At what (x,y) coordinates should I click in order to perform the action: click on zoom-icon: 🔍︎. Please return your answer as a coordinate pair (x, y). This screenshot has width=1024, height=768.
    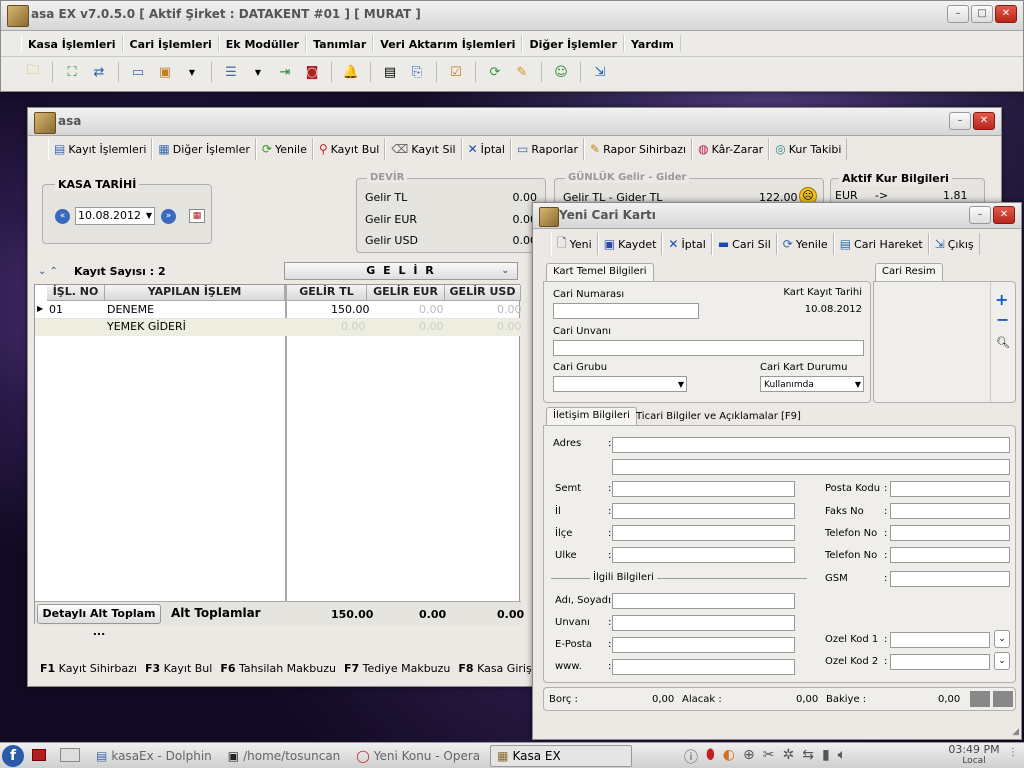
    Looking at the image, I should click on (1003, 342).